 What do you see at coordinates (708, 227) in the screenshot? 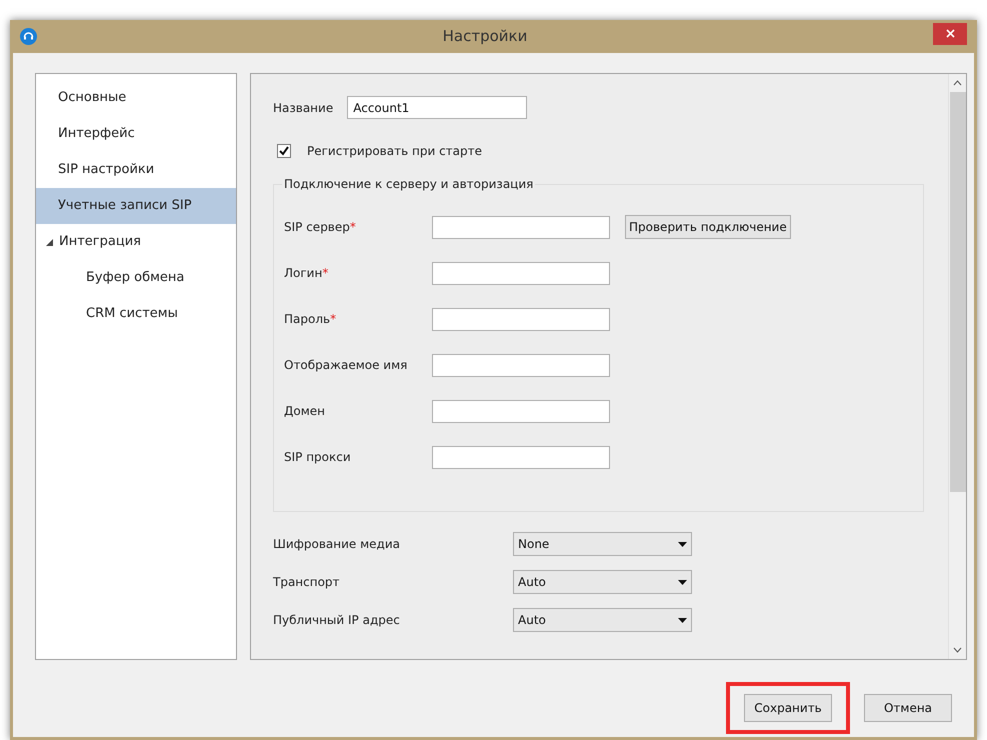
I see `check-connection-button: Проверить подключение` at bounding box center [708, 227].